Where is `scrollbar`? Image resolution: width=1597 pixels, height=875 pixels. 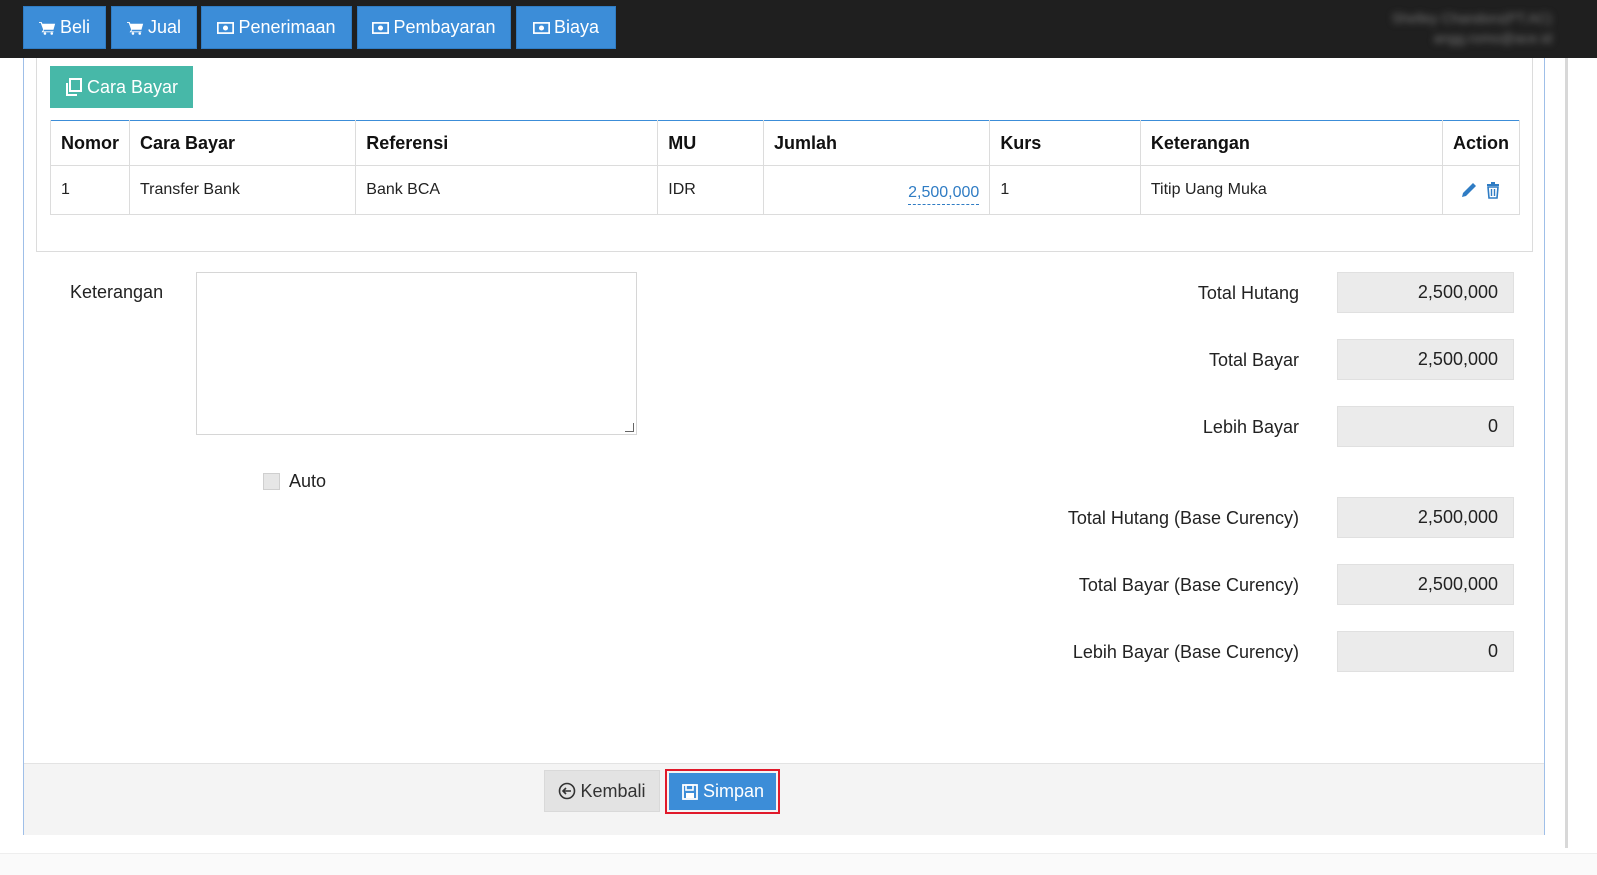
scrollbar is located at coordinates (1566, 453).